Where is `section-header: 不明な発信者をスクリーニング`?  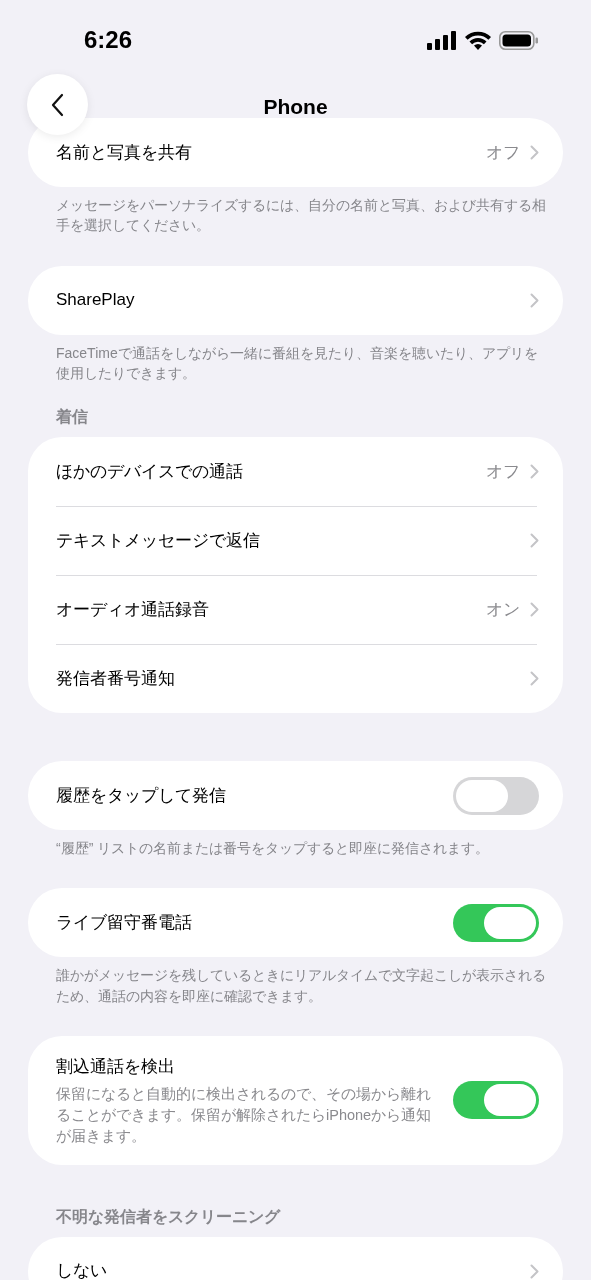 section-header: 不明な発信者をスクリーニング is located at coordinates (169, 1217).